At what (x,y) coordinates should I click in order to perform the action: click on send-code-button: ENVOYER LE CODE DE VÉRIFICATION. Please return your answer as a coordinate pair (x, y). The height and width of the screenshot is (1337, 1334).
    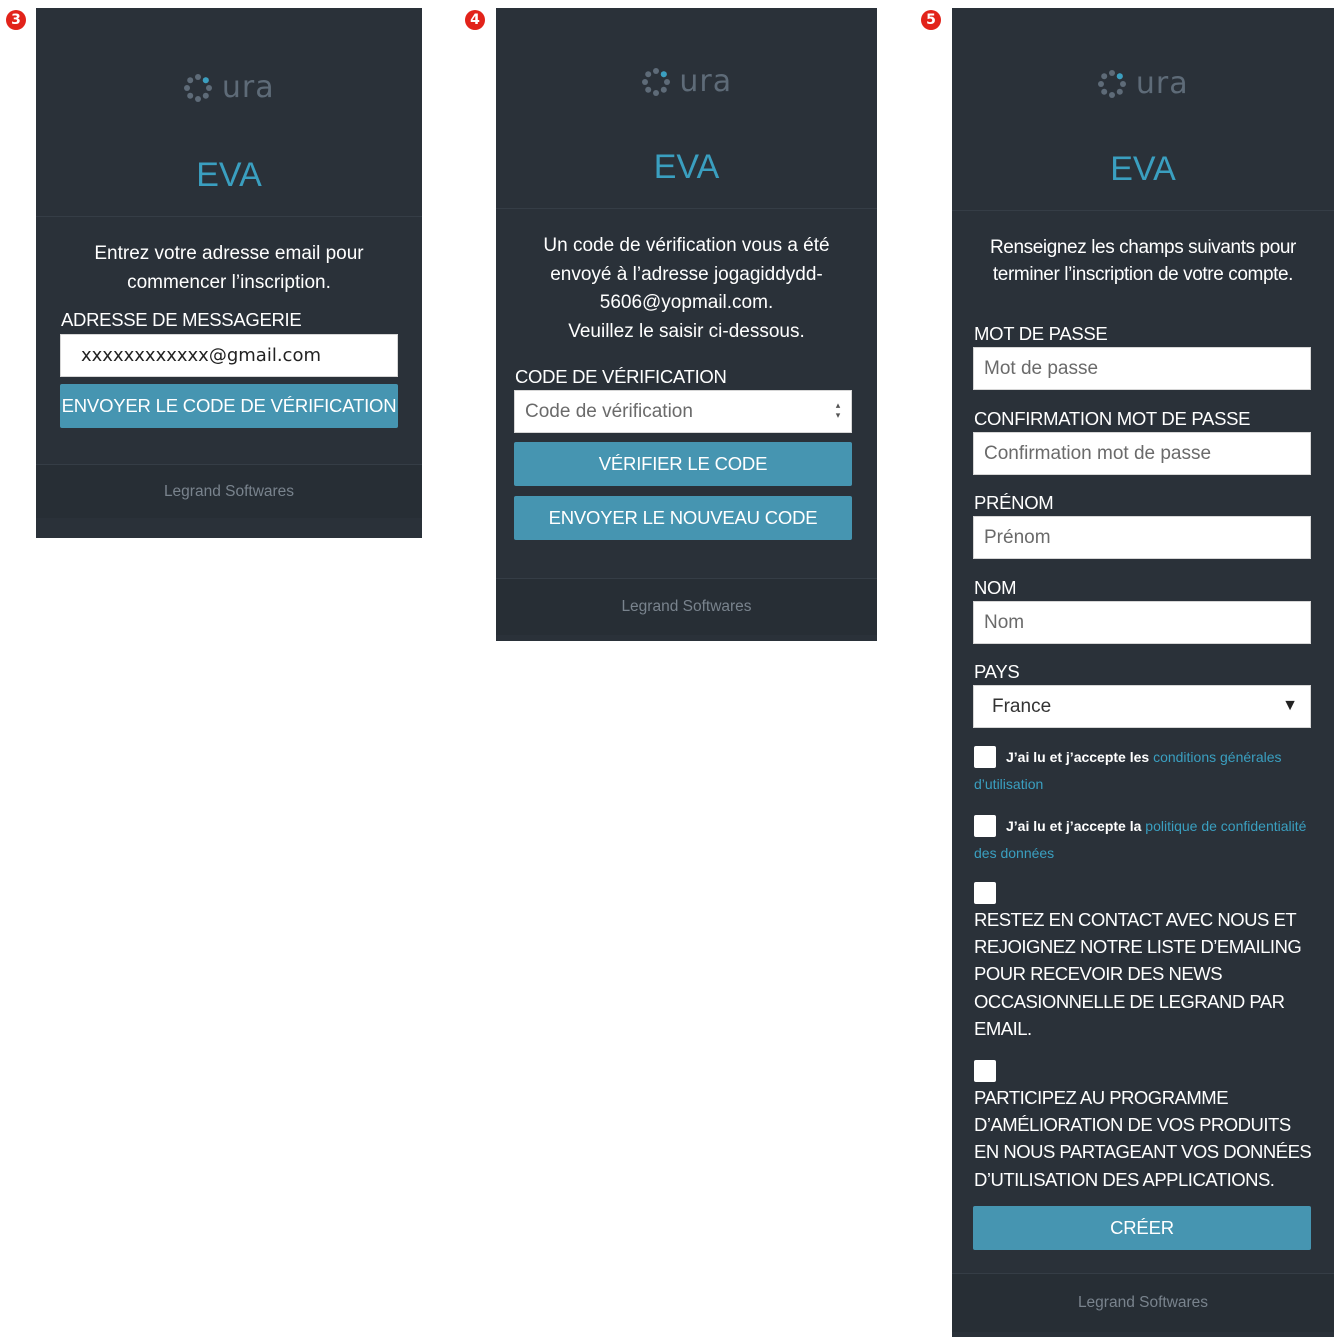
    Looking at the image, I should click on (229, 406).